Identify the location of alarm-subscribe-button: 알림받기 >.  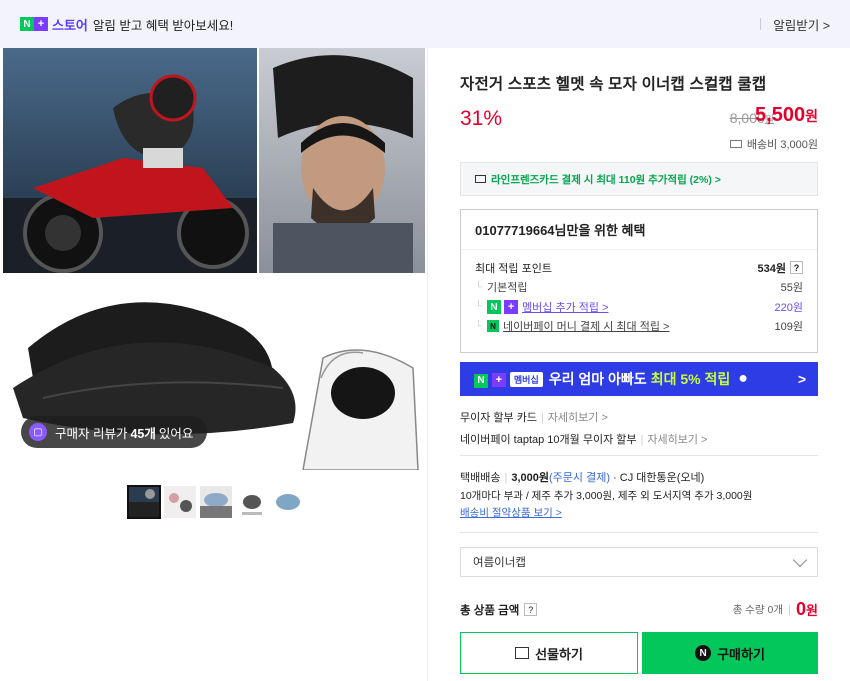
(795, 24).